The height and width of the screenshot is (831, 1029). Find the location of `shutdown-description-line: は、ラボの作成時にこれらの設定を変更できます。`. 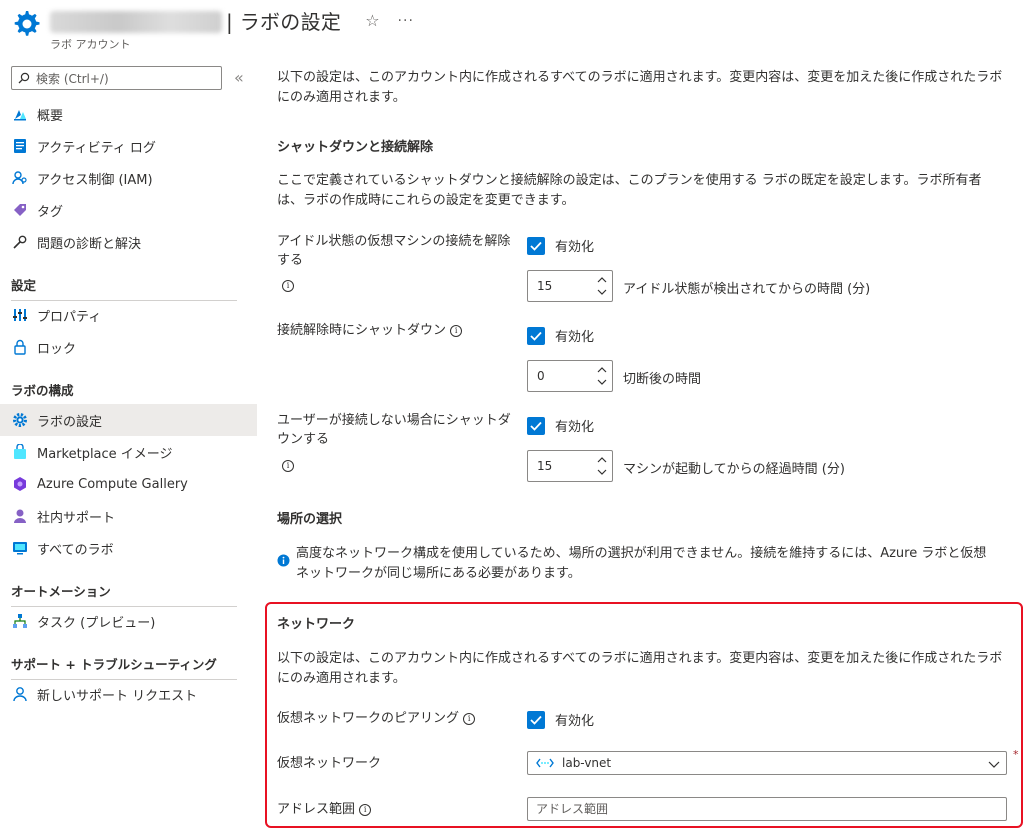

shutdown-description-line: は、ラボの作成時にこれらの設定を変更できます。 is located at coordinates (426, 200).